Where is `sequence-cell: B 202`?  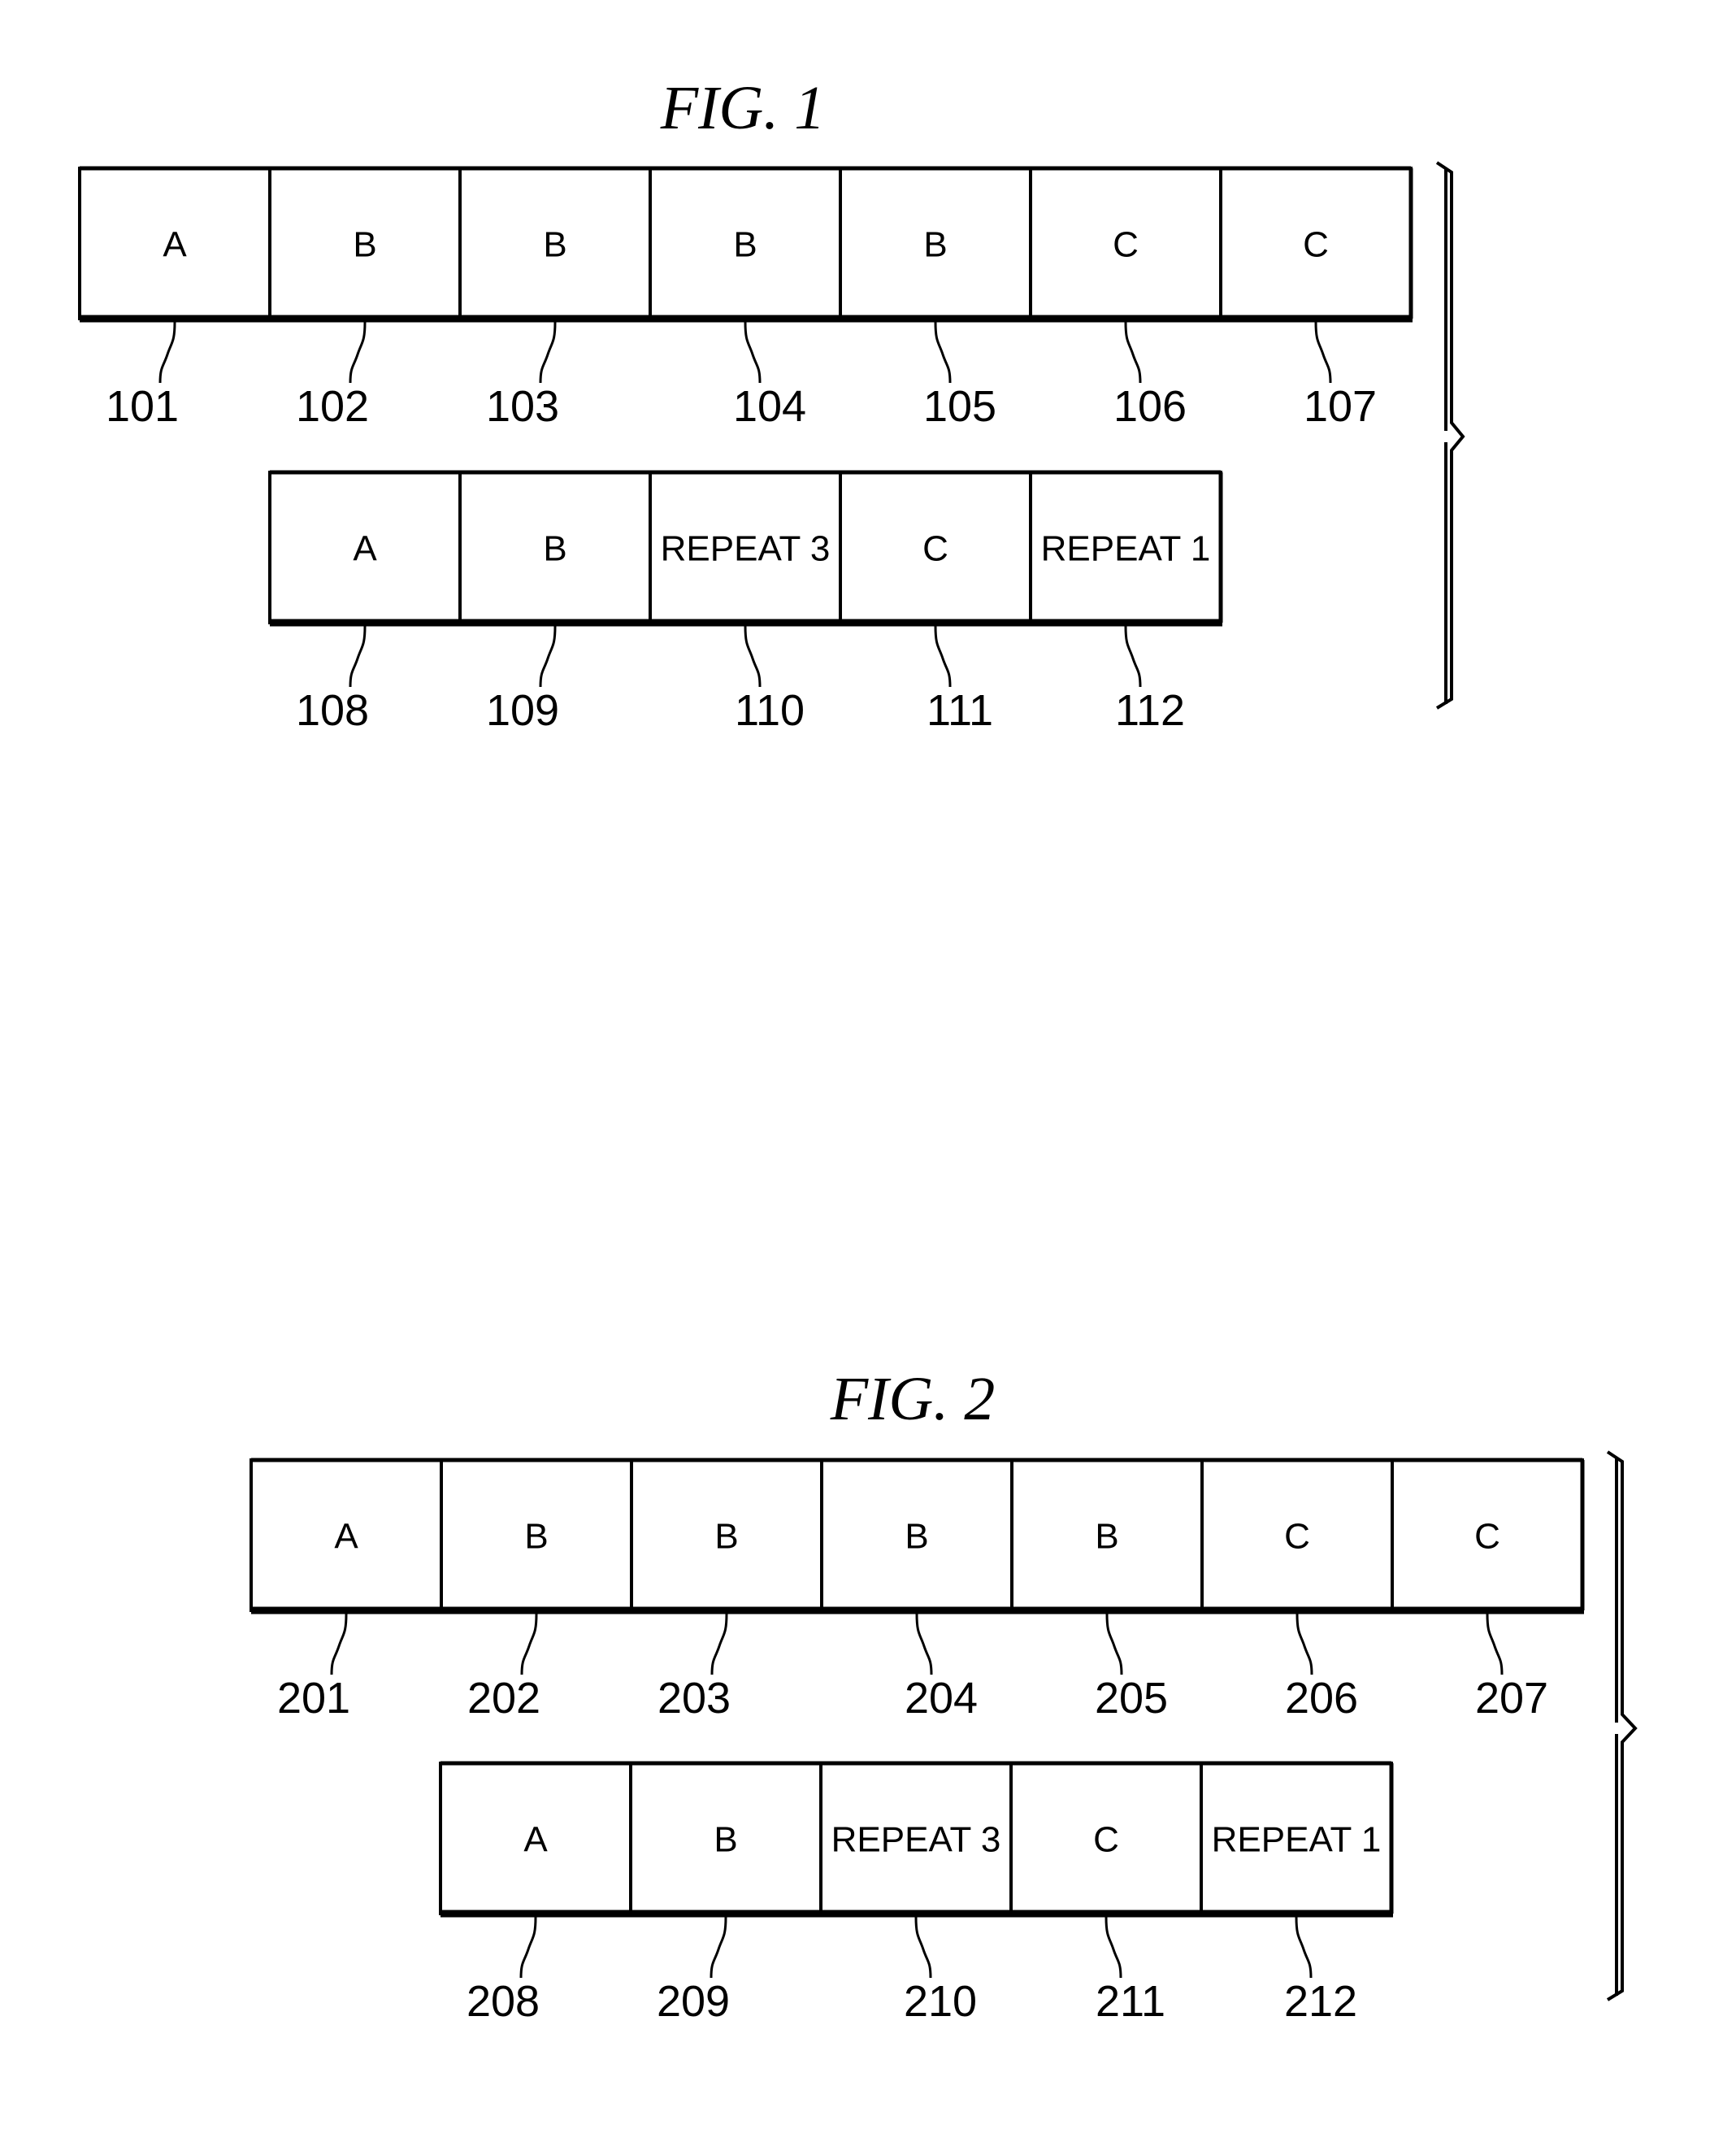 sequence-cell: B 202 is located at coordinates (536, 1590).